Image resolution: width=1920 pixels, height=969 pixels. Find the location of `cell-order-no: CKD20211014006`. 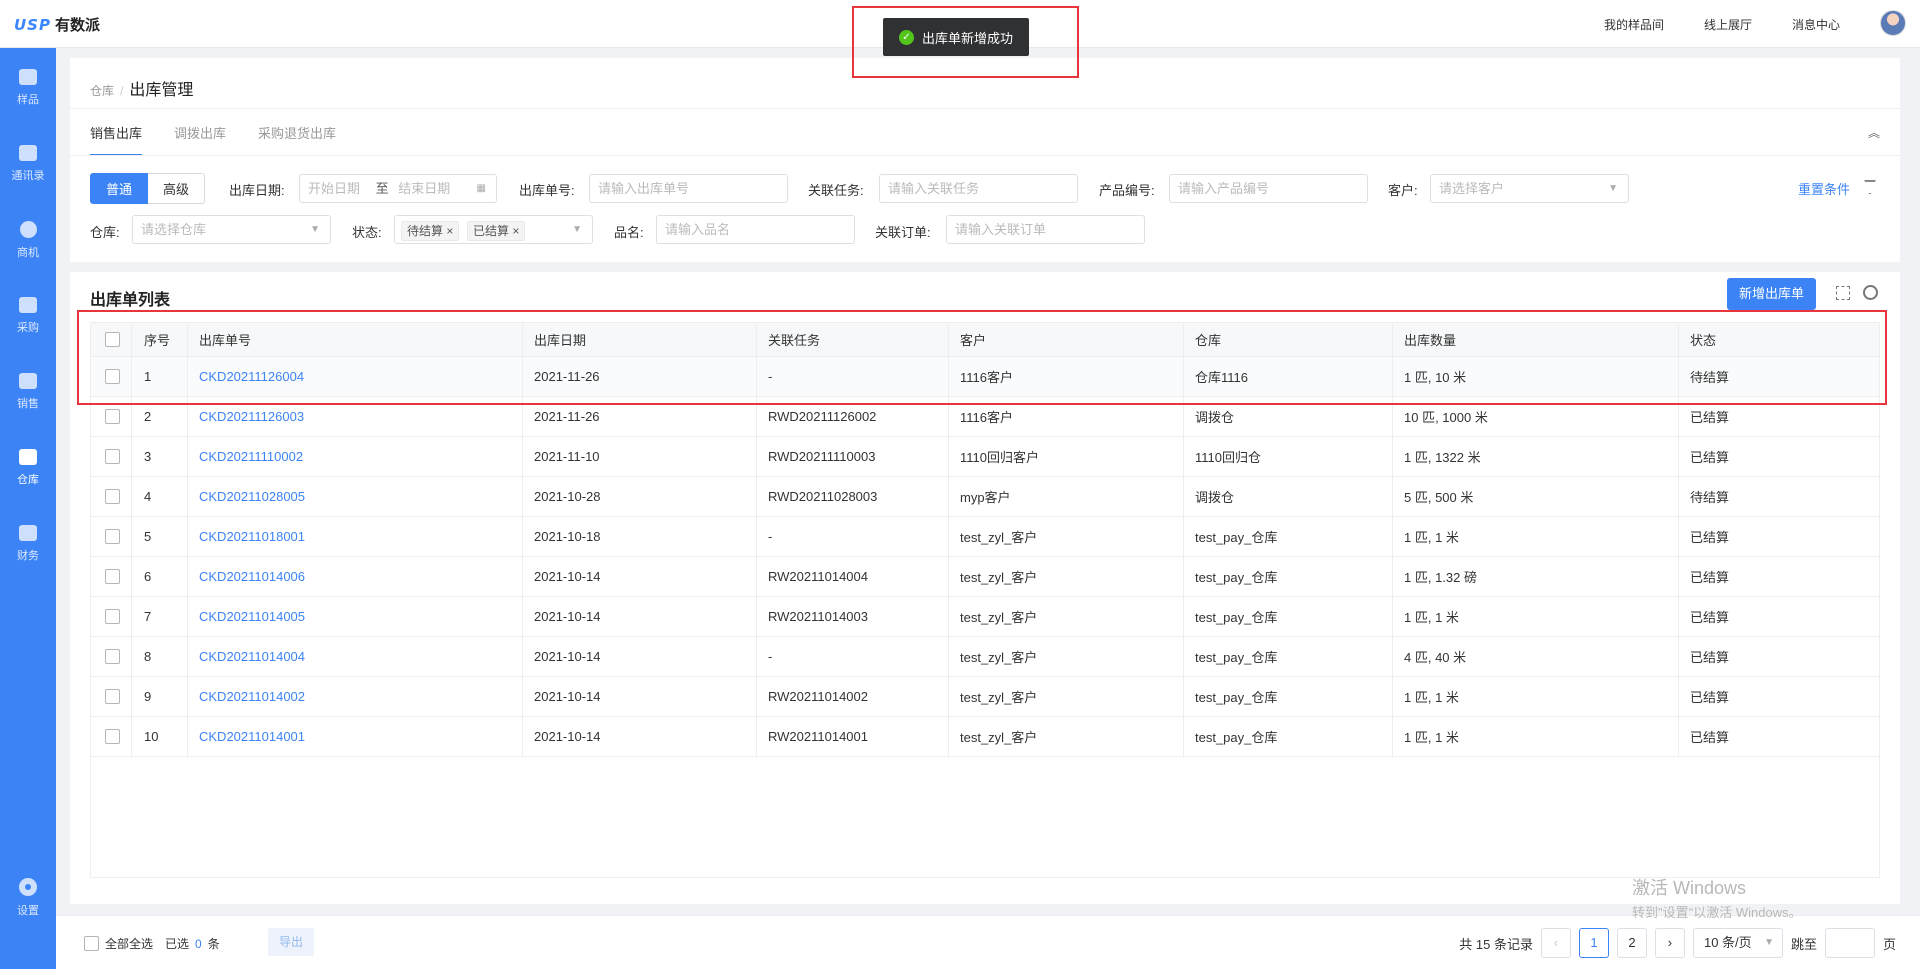

cell-order-no: CKD20211014006 is located at coordinates (246, 576).